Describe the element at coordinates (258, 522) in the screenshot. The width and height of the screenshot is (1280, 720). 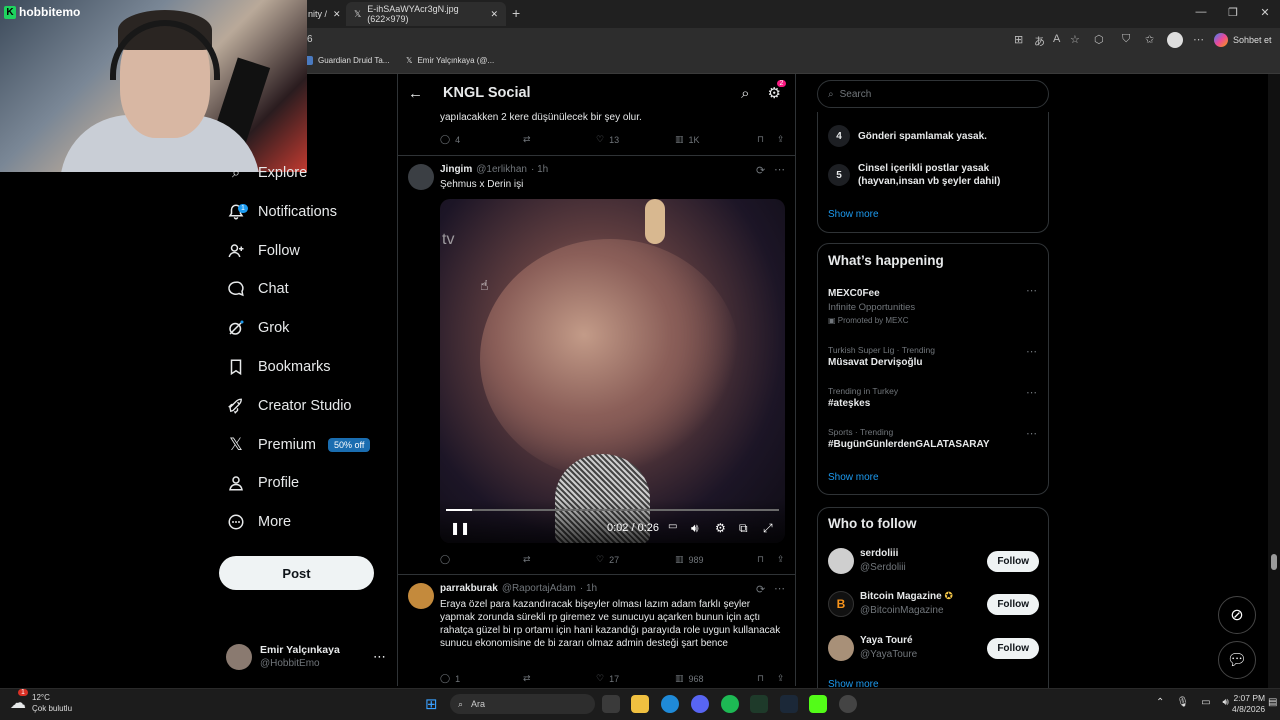
I see `nav-more: More` at that location.